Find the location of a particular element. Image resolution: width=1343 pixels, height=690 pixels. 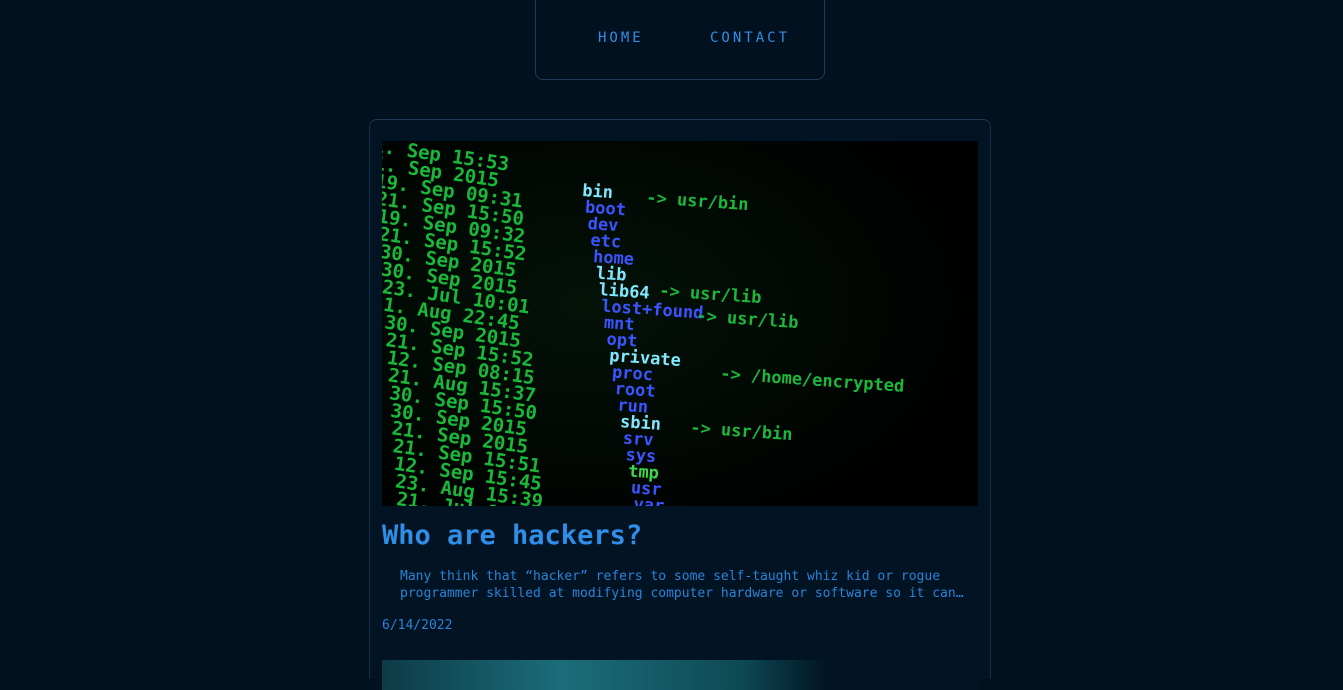

terminal-dir: var is located at coordinates (649, 500).